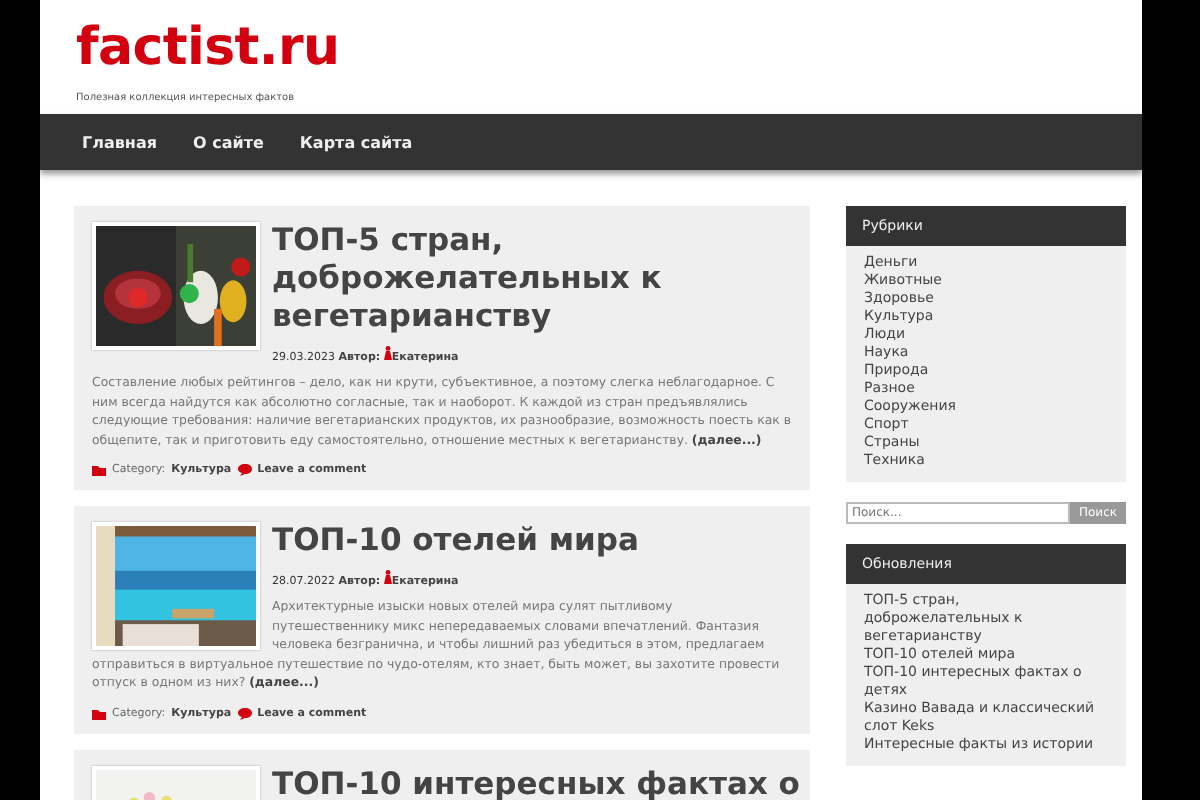 This screenshot has height=800, width=1200. Describe the element at coordinates (228, 142) in the screenshot. I see `nav-link: О сайте` at that location.